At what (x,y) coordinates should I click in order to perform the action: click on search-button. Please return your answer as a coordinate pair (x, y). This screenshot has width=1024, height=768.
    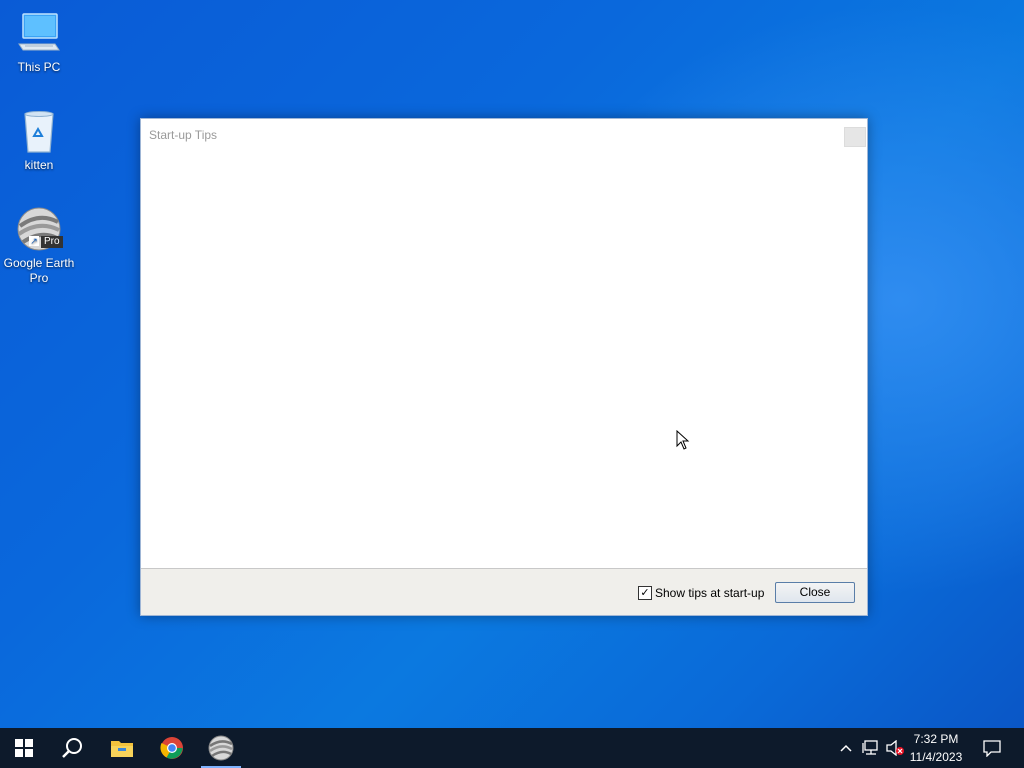
    Looking at the image, I should click on (72, 748).